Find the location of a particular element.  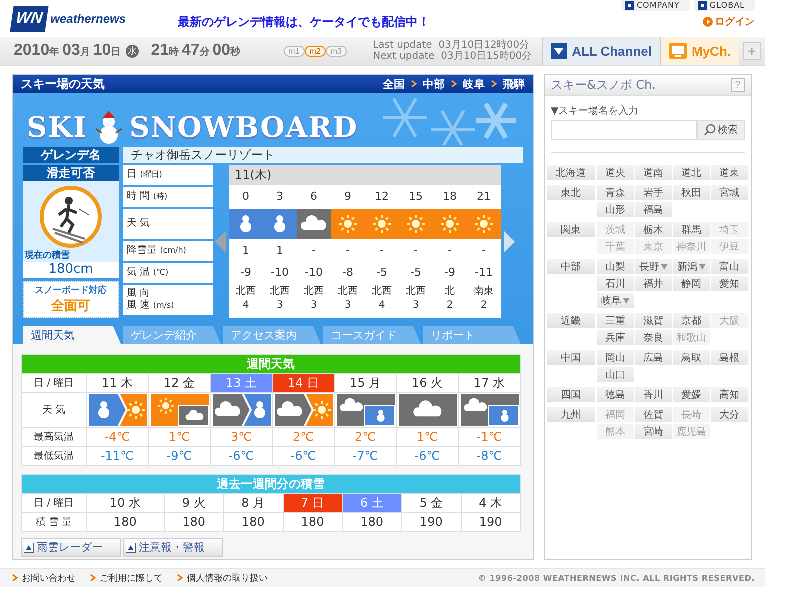

resort-name: チャオ御岳スノーリゾート is located at coordinates (323, 155).